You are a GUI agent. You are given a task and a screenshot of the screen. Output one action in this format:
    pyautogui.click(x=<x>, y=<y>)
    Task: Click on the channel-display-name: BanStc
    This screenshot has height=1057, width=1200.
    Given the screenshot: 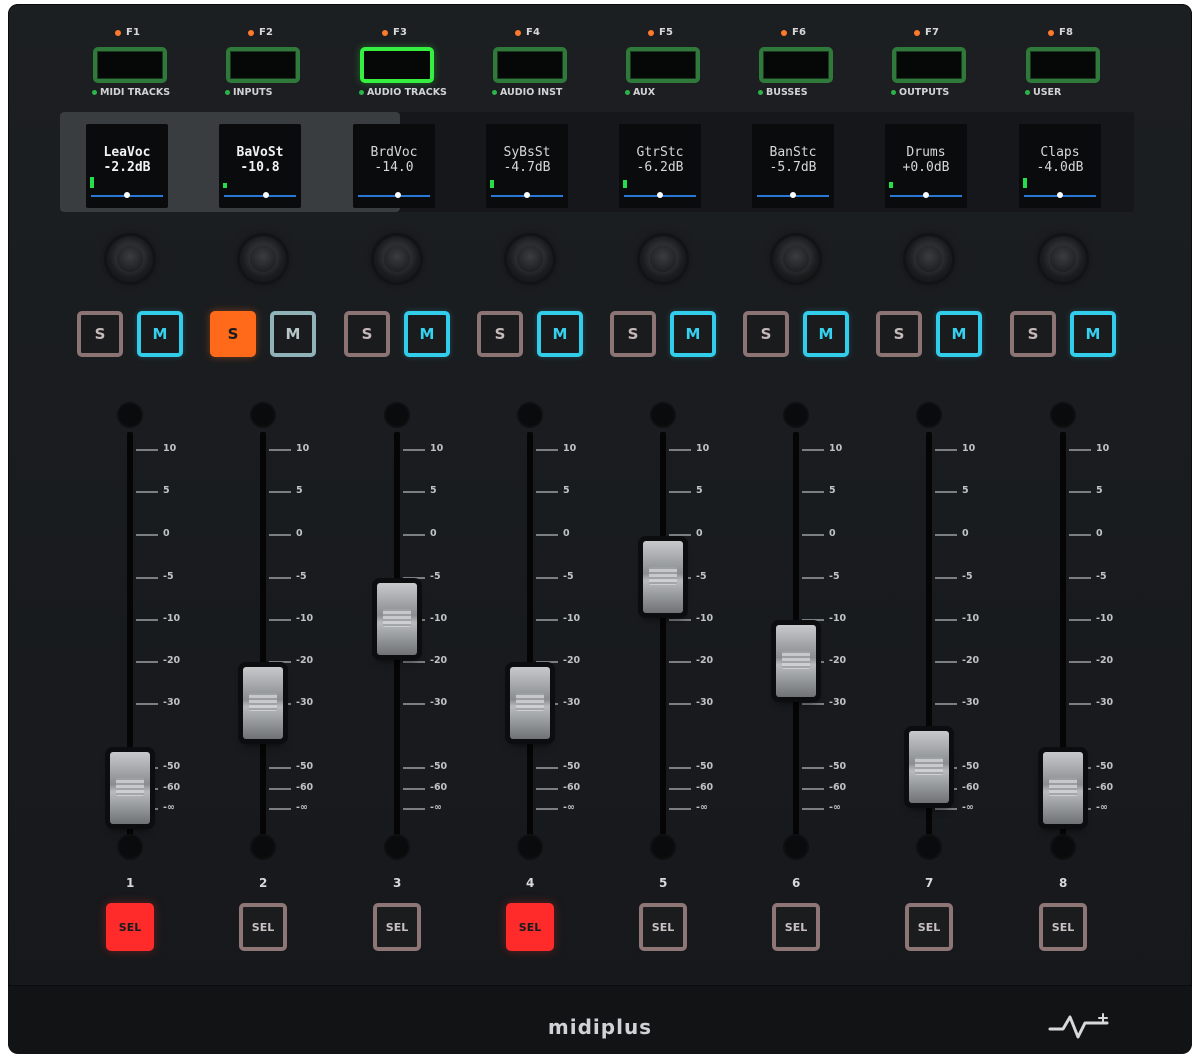 What is the action you would take?
    pyautogui.click(x=793, y=152)
    